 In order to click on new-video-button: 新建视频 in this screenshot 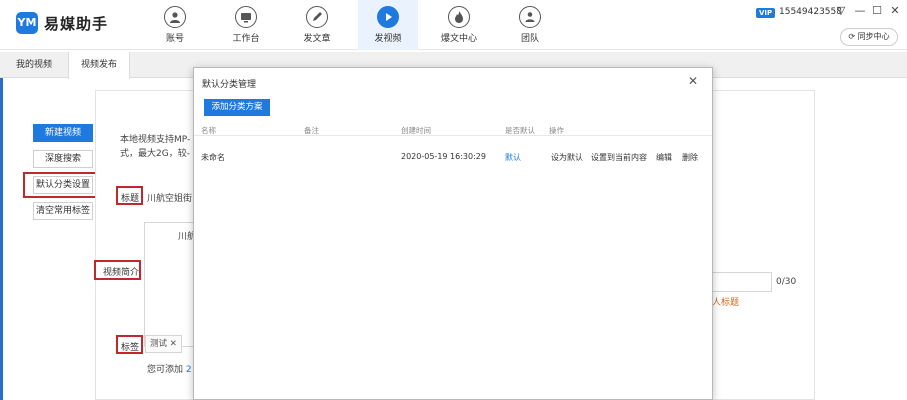, I will do `click(63, 133)`.